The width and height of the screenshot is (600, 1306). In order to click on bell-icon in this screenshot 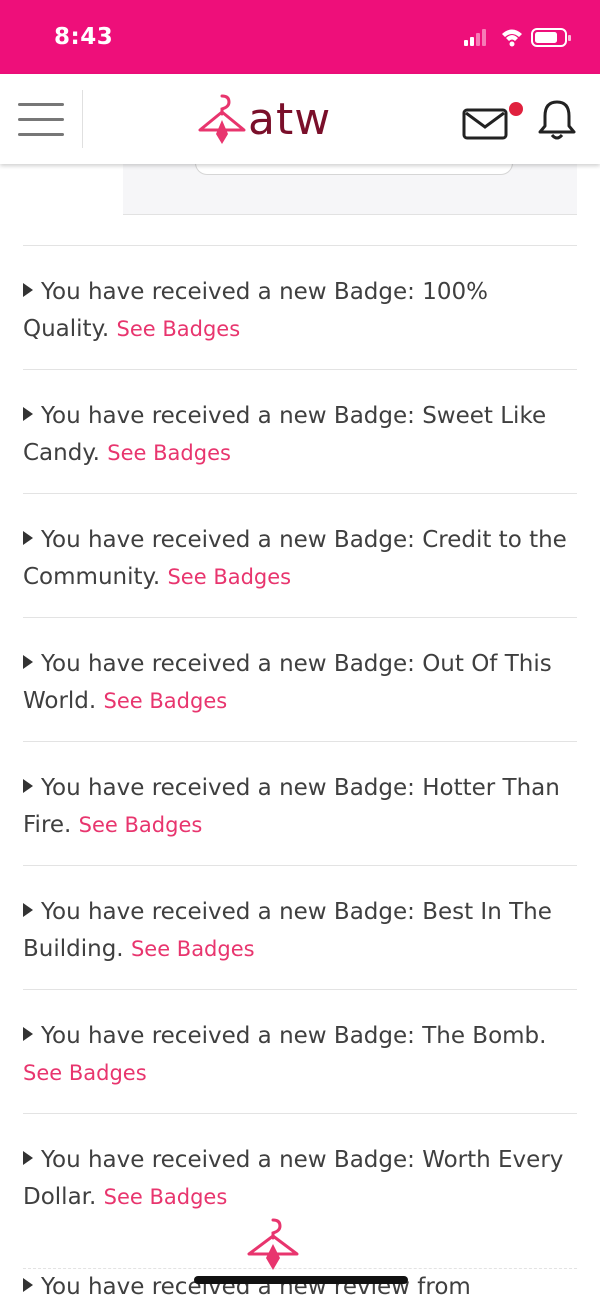, I will do `click(557, 120)`.